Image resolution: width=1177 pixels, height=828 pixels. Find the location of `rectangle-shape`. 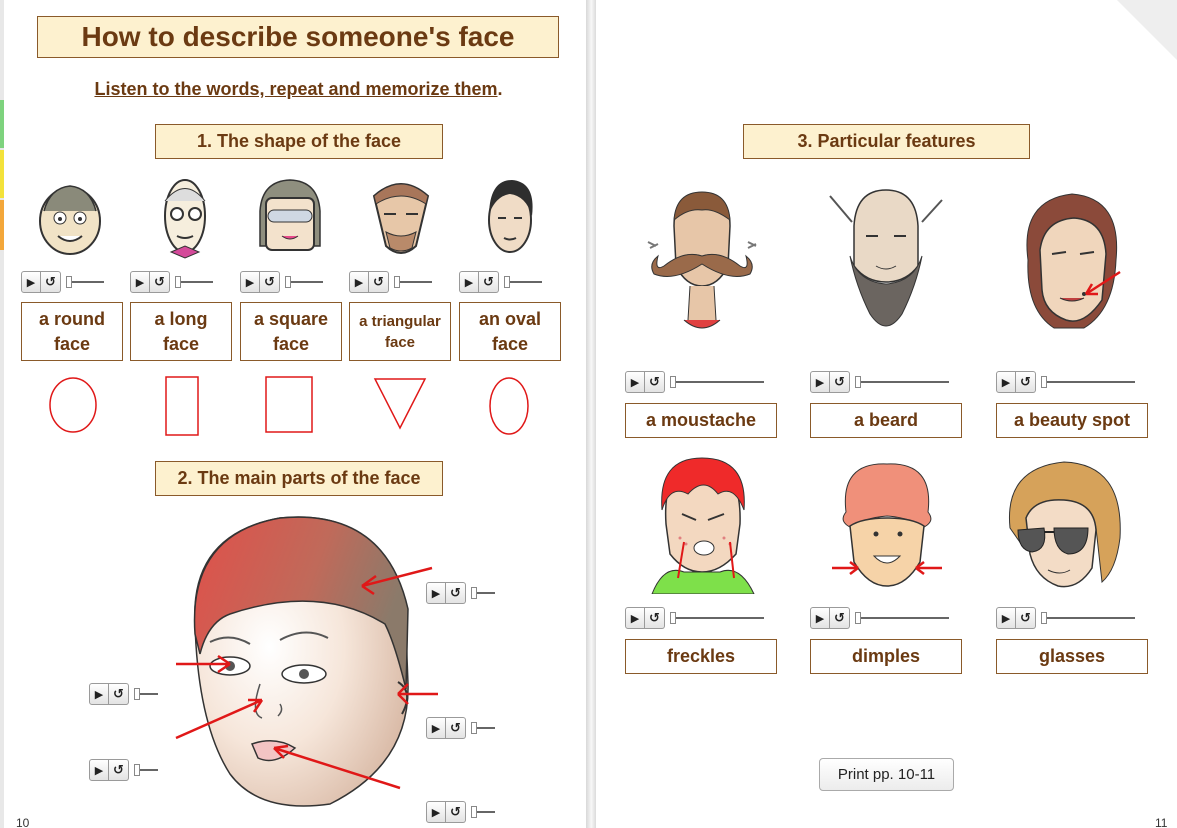

rectangle-shape is located at coordinates (182, 406).